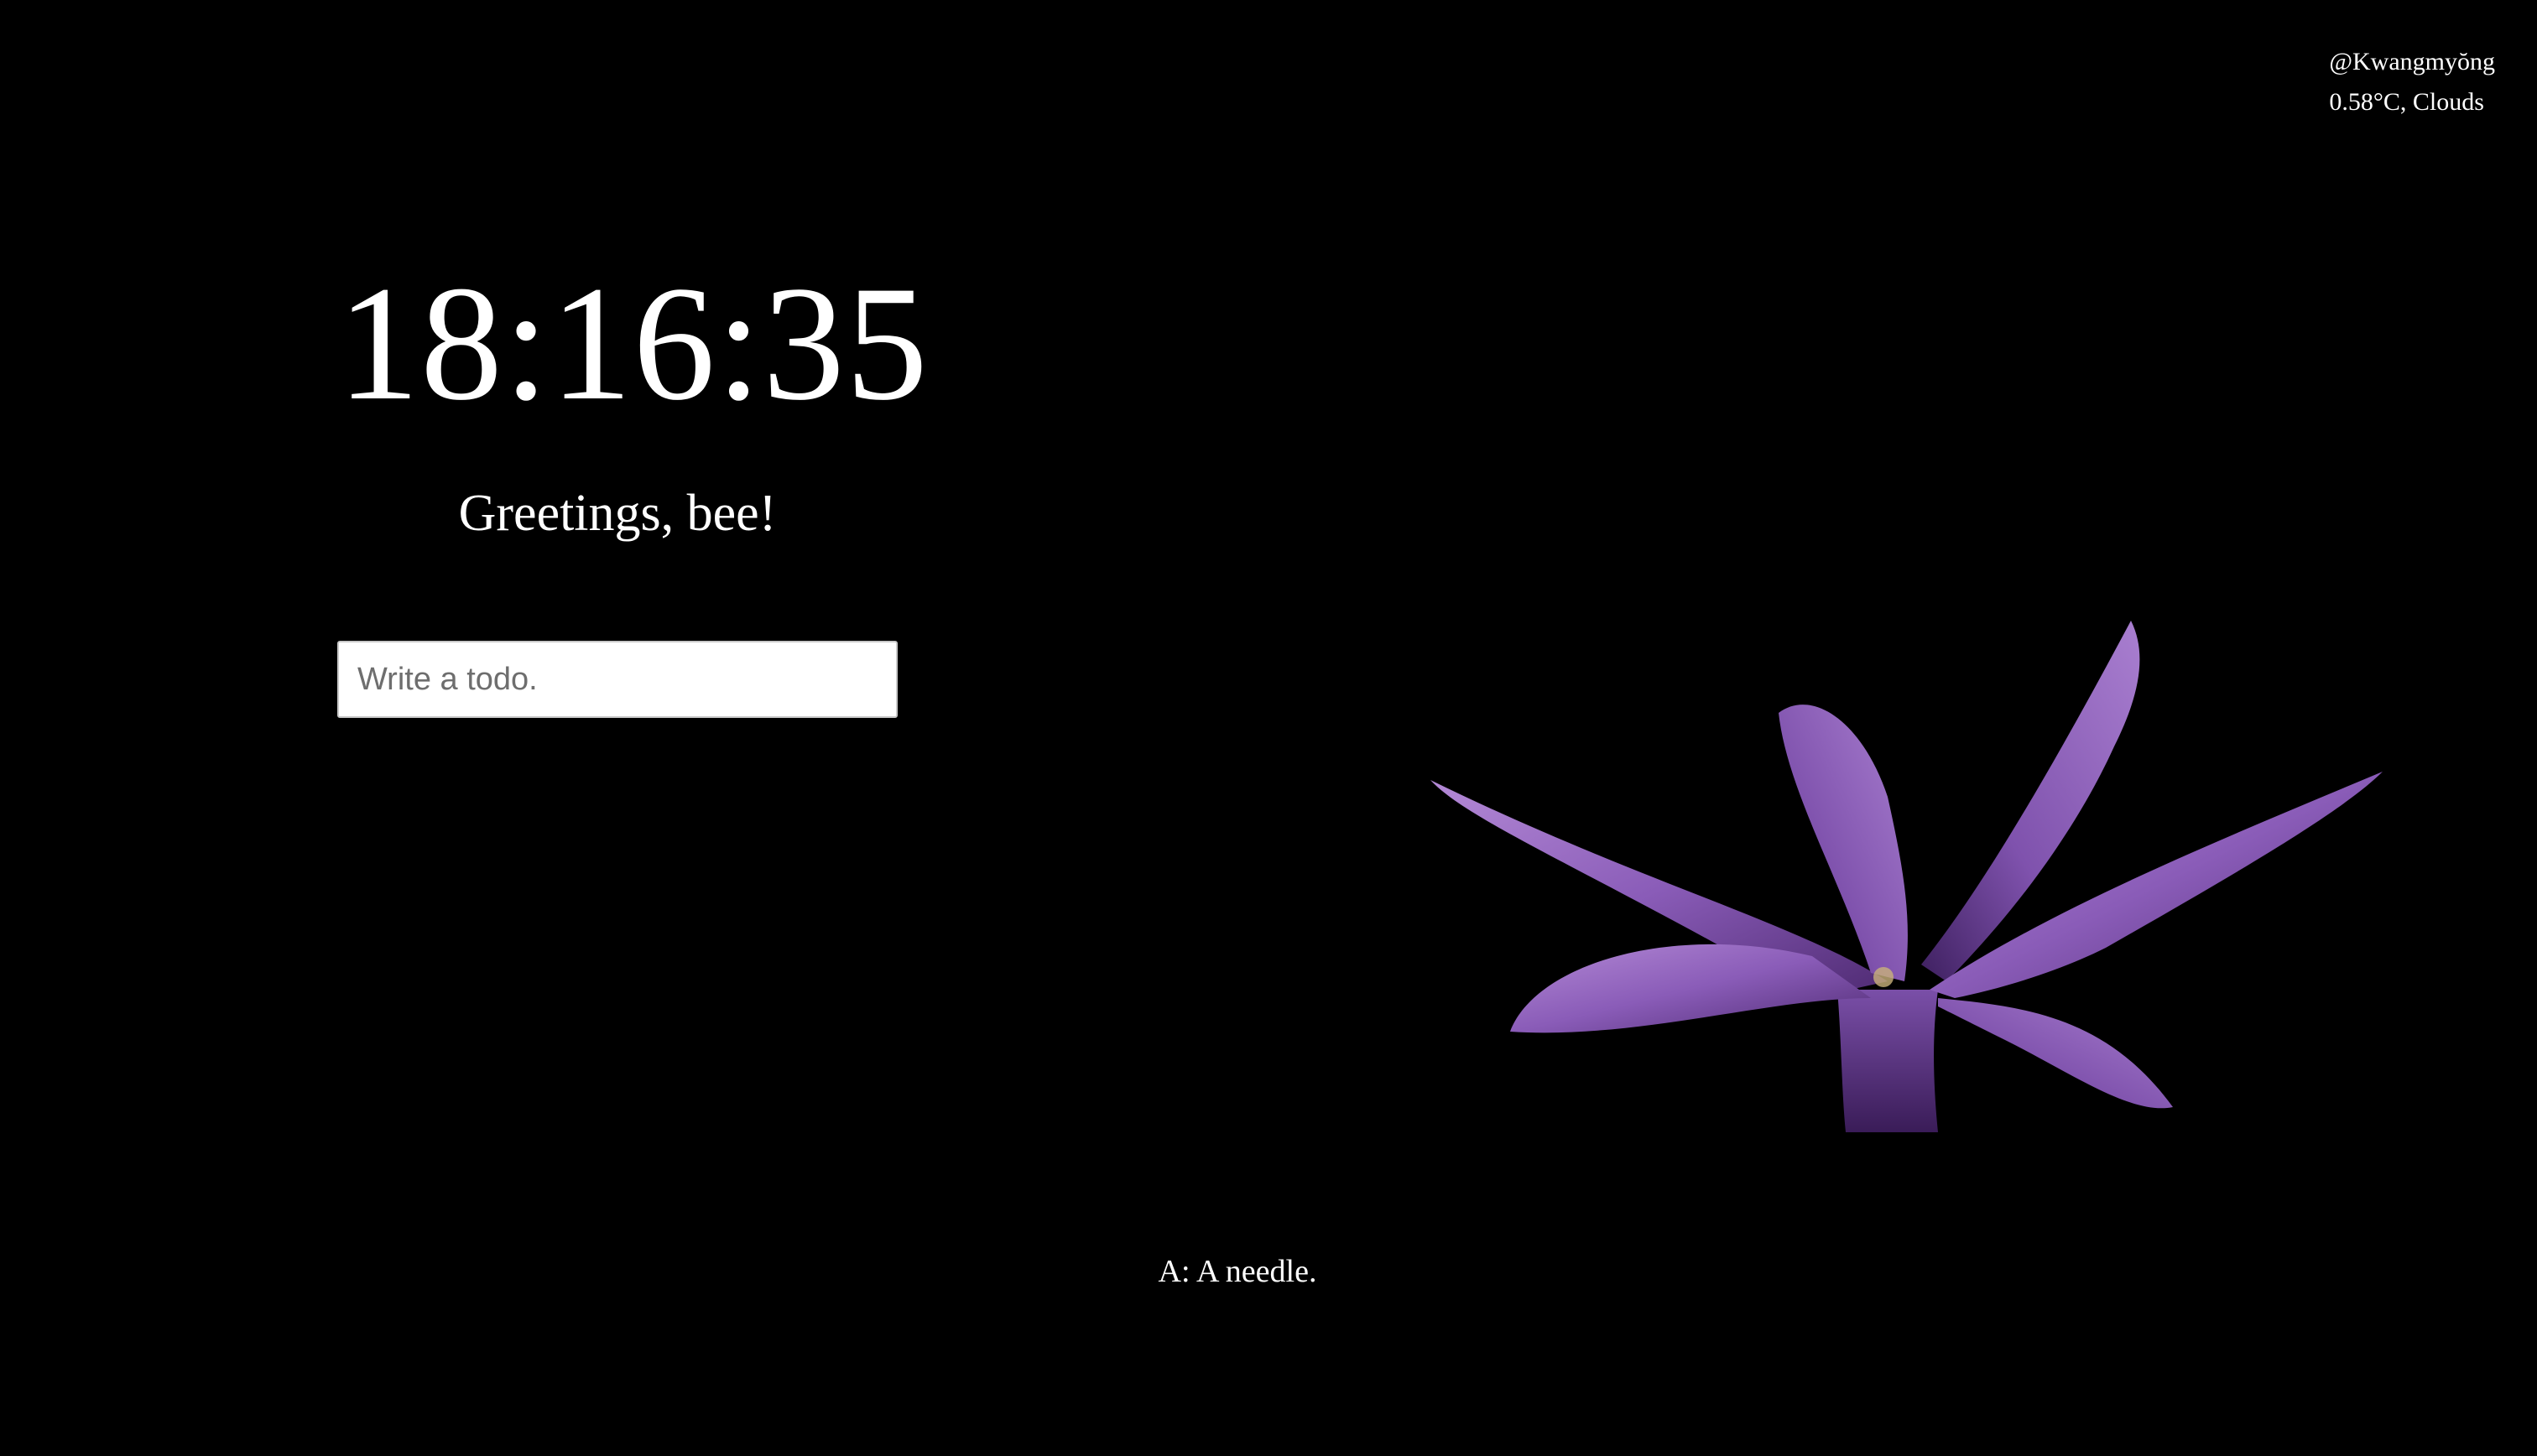 The height and width of the screenshot is (1456, 2537). Describe the element at coordinates (1883, 977) in the screenshot. I see `flower-stamen` at that location.